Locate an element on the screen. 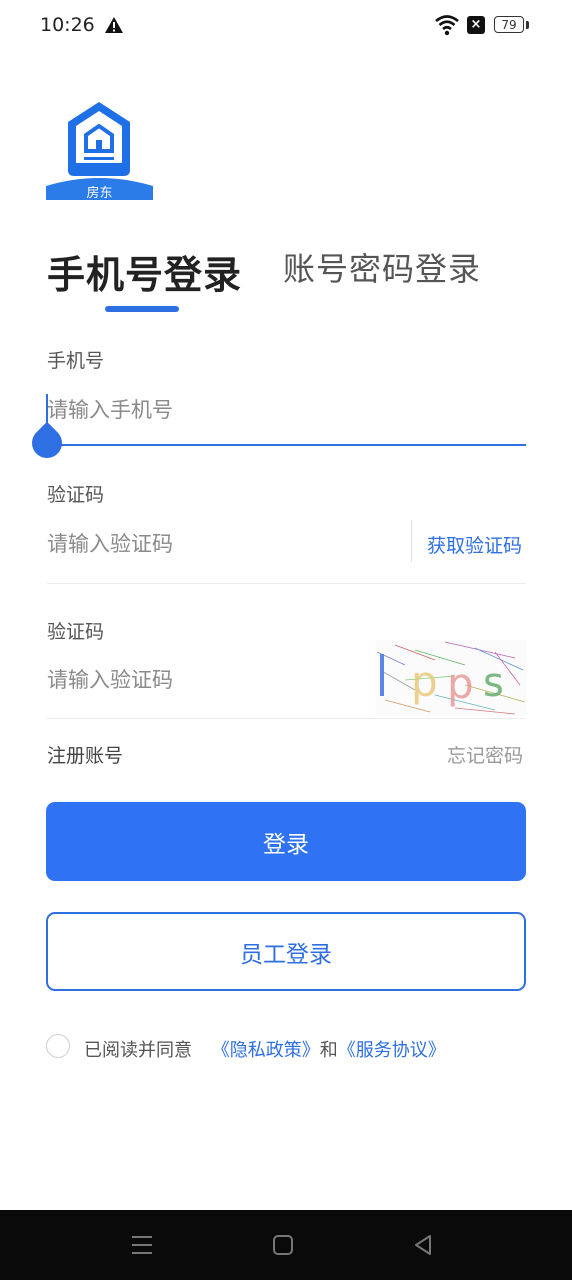  phone-input is located at coordinates (282, 410).